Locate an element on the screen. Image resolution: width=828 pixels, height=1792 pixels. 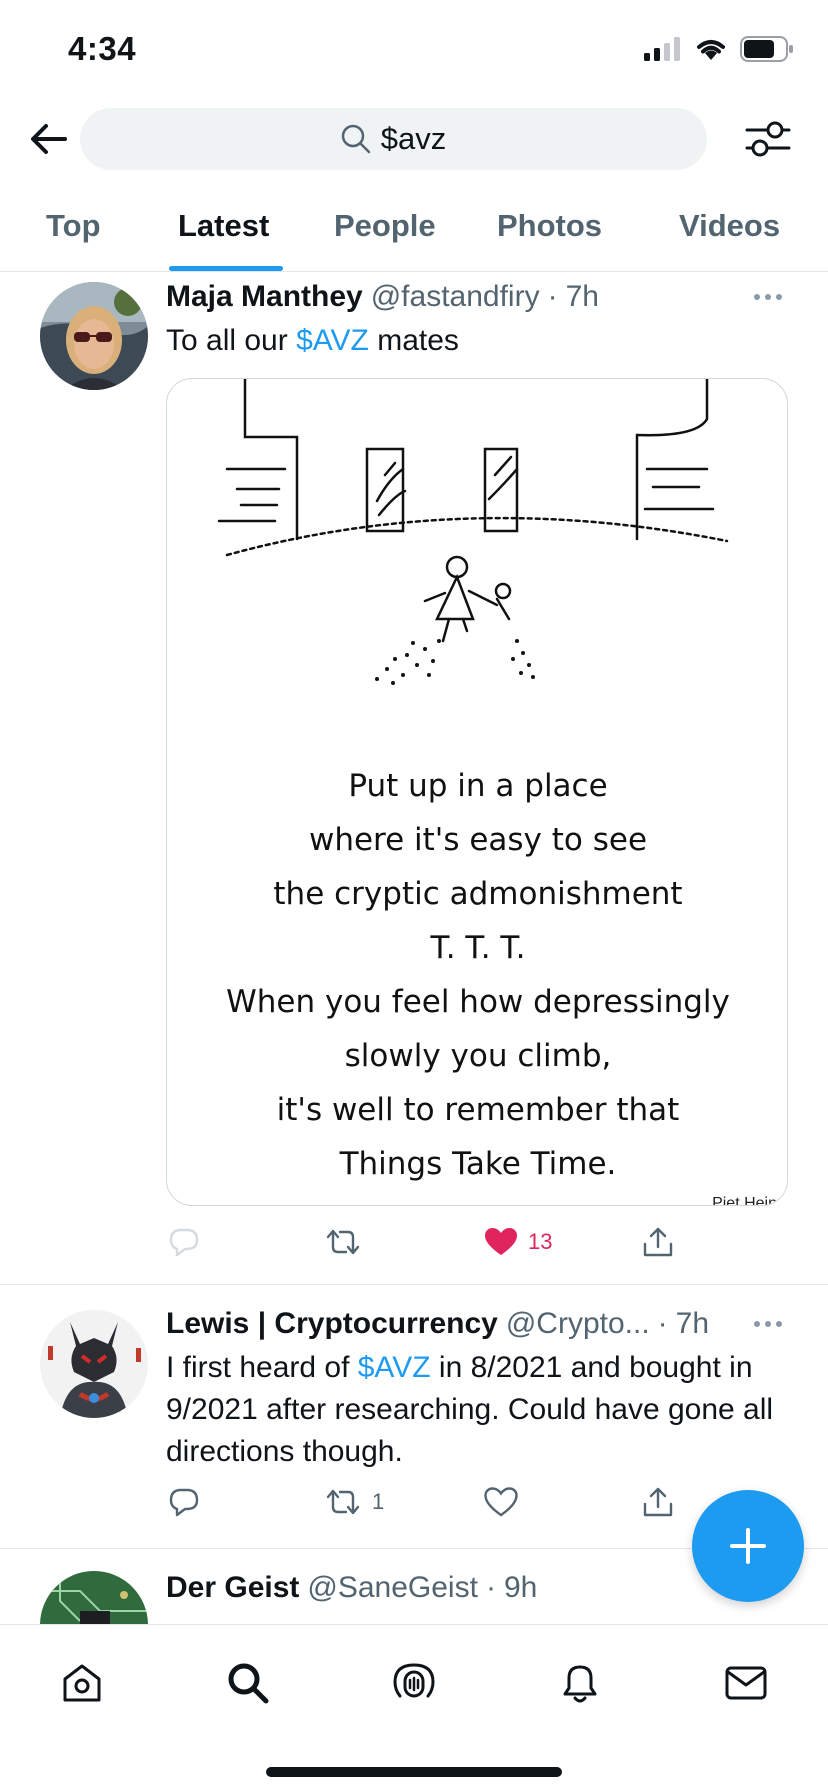
nav-search is located at coordinates (248, 1683).